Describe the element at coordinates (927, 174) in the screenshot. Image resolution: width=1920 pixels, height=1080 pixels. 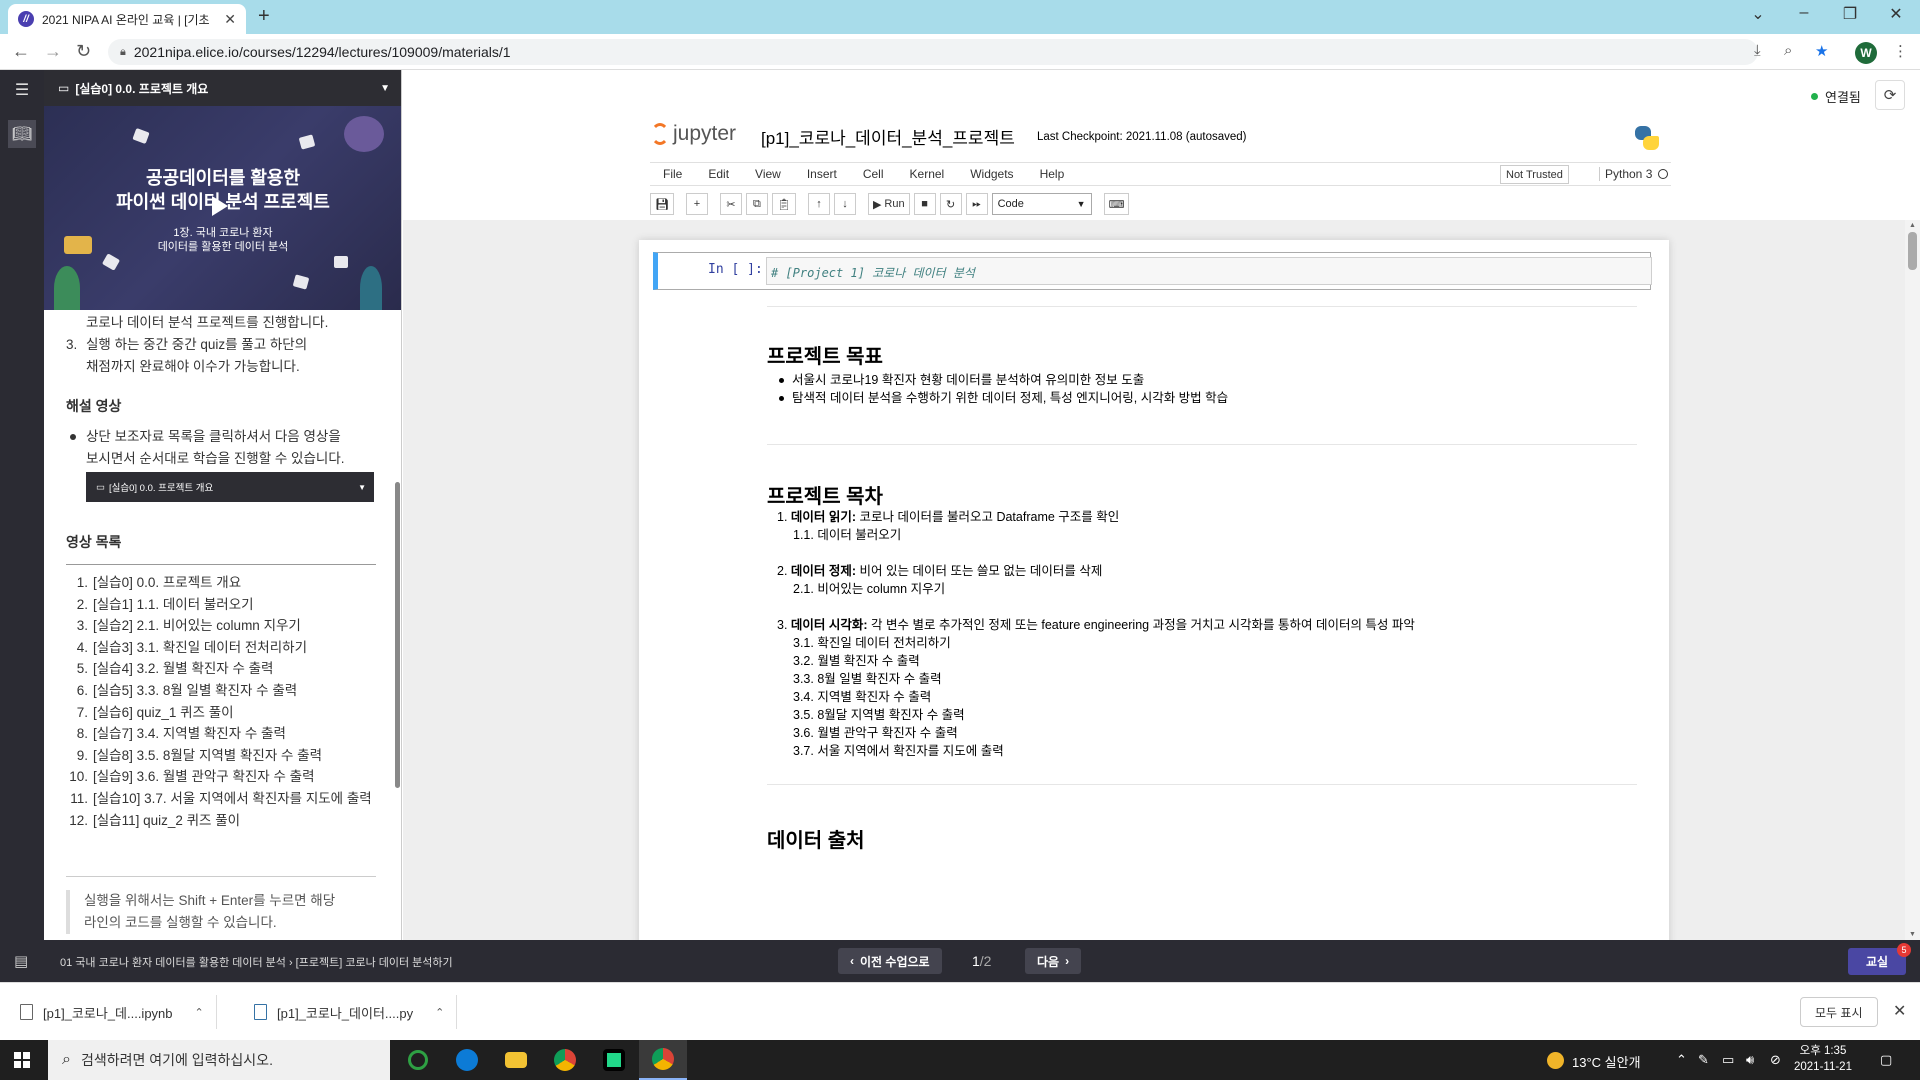
I see `menu-item-kernel: Kernel` at that location.